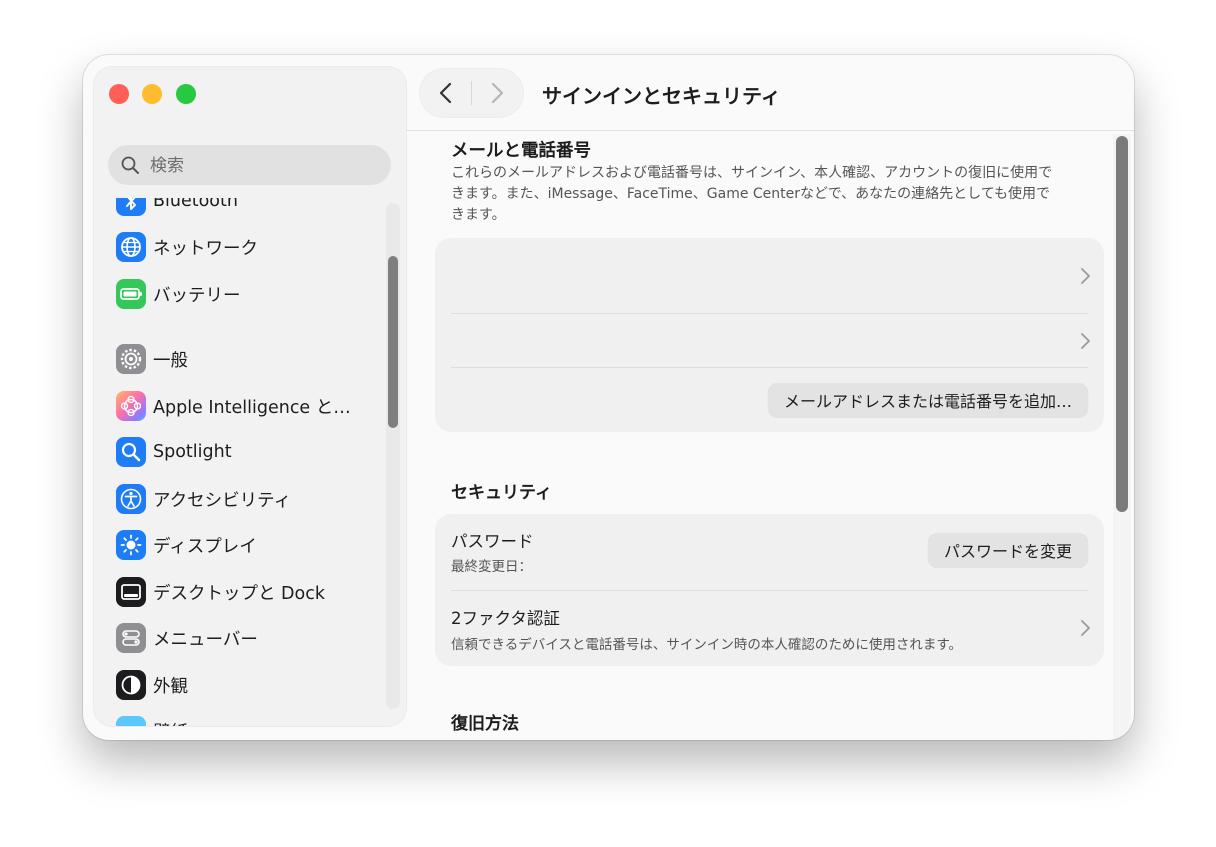  What do you see at coordinates (505, 618) in the screenshot?
I see `two-factor-title: 2ファクタ認証` at bounding box center [505, 618].